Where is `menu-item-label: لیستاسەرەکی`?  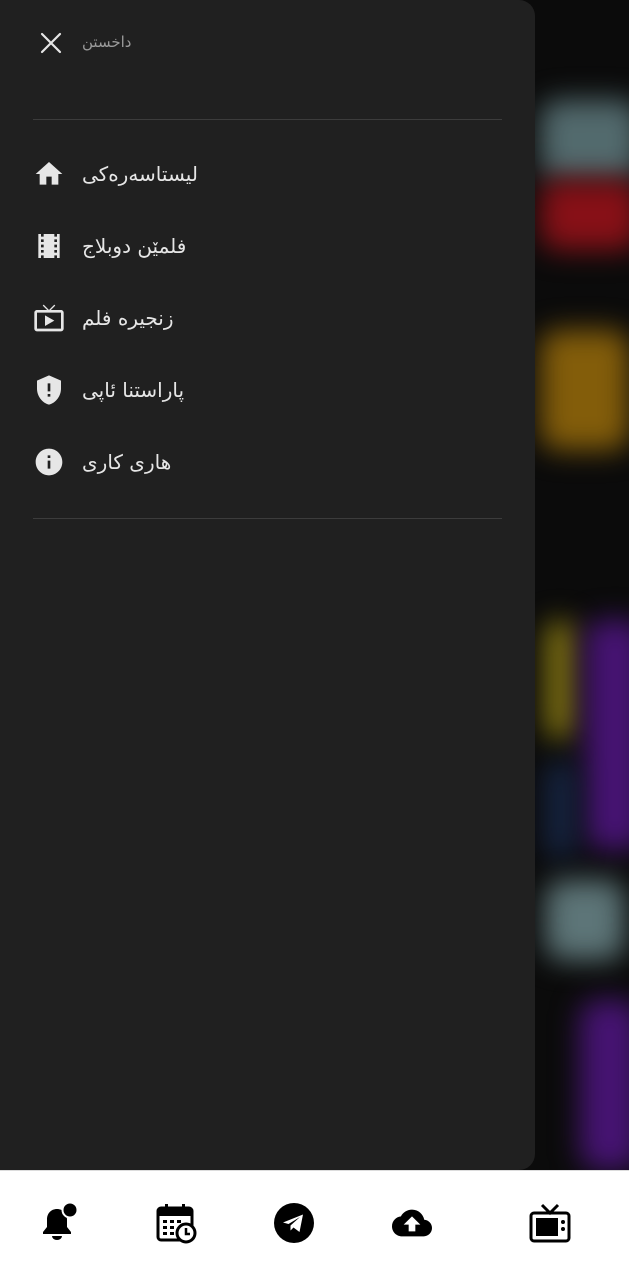 menu-item-label: لیستاسەرەکی is located at coordinates (140, 174).